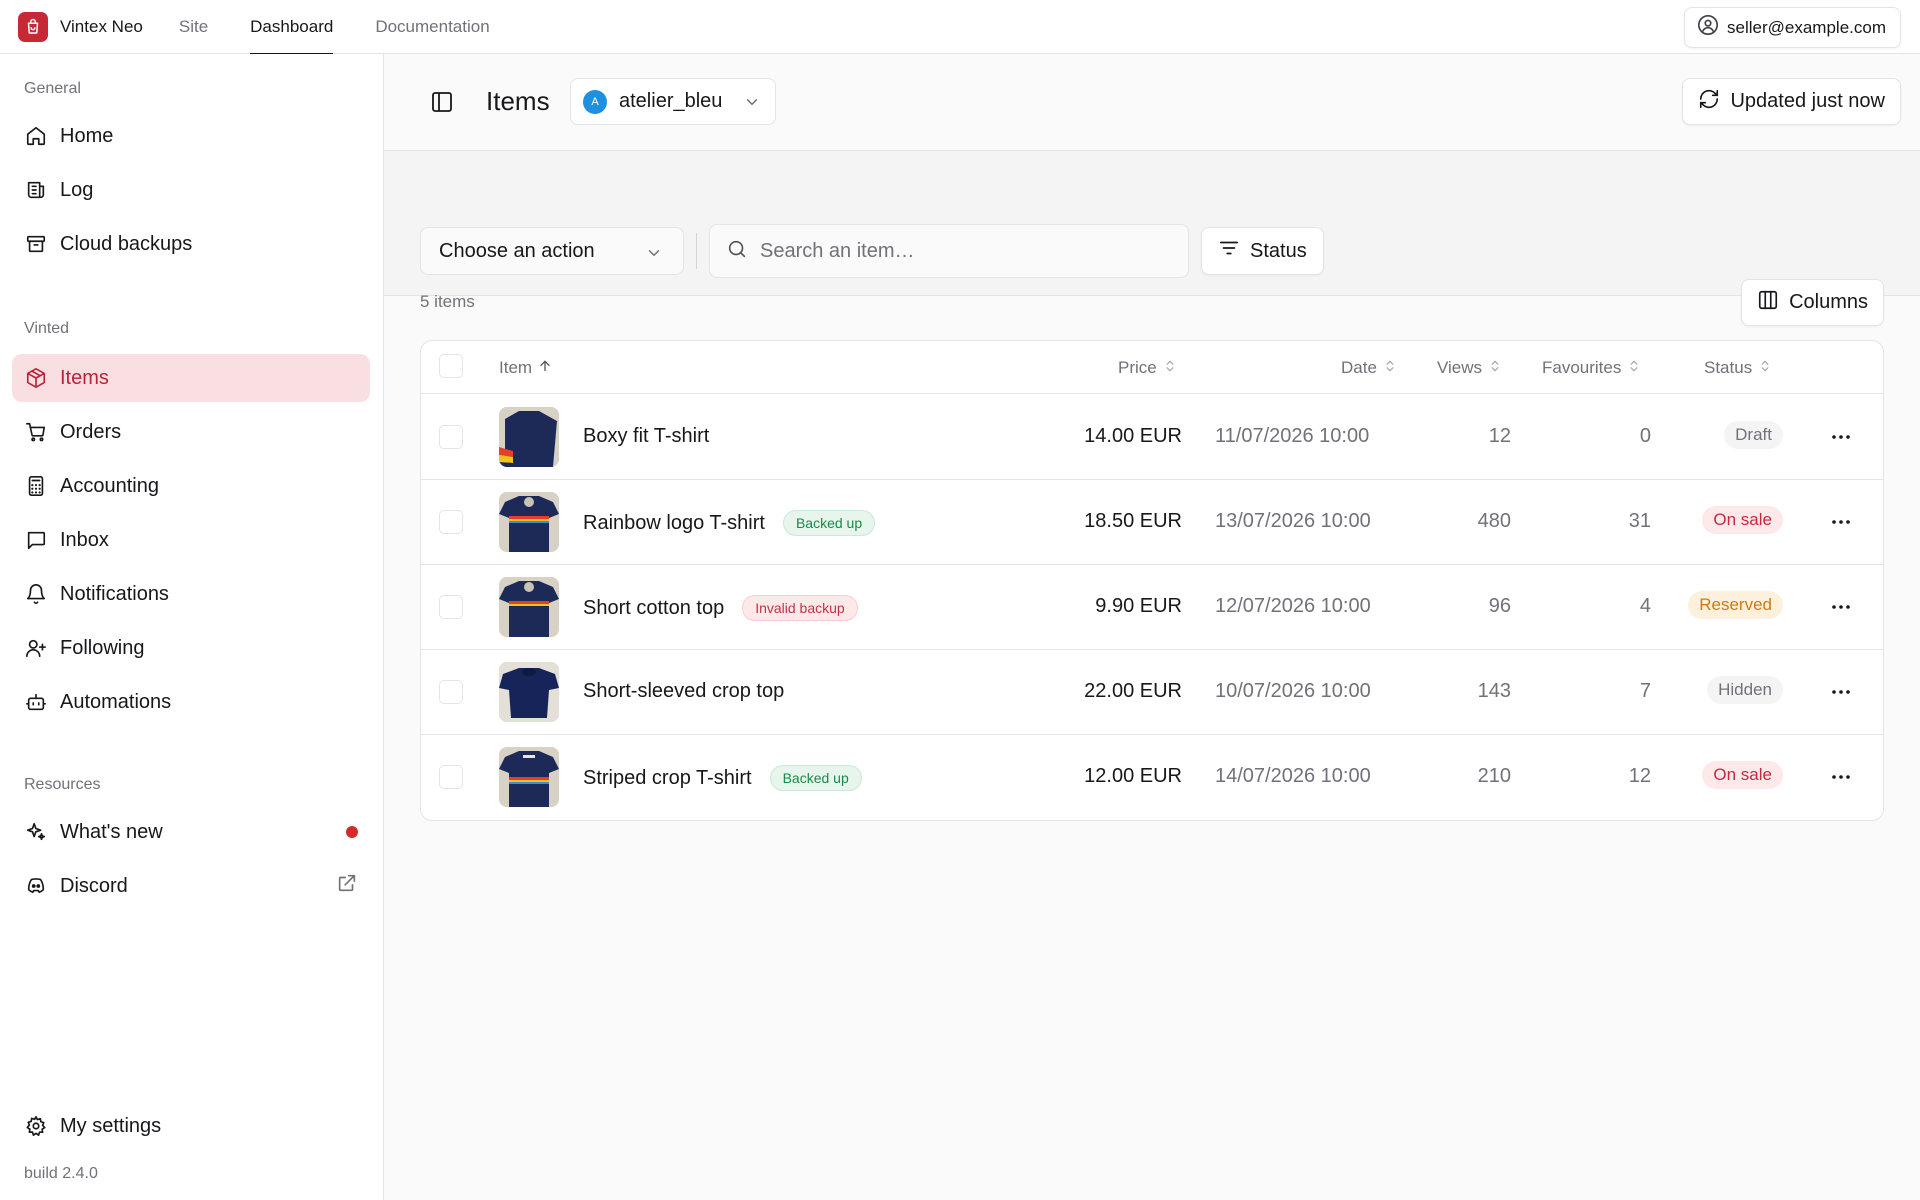 The height and width of the screenshot is (1200, 1920). Describe the element at coordinates (1292, 436) in the screenshot. I see `item-date: 11/07/2026 10:00` at that location.